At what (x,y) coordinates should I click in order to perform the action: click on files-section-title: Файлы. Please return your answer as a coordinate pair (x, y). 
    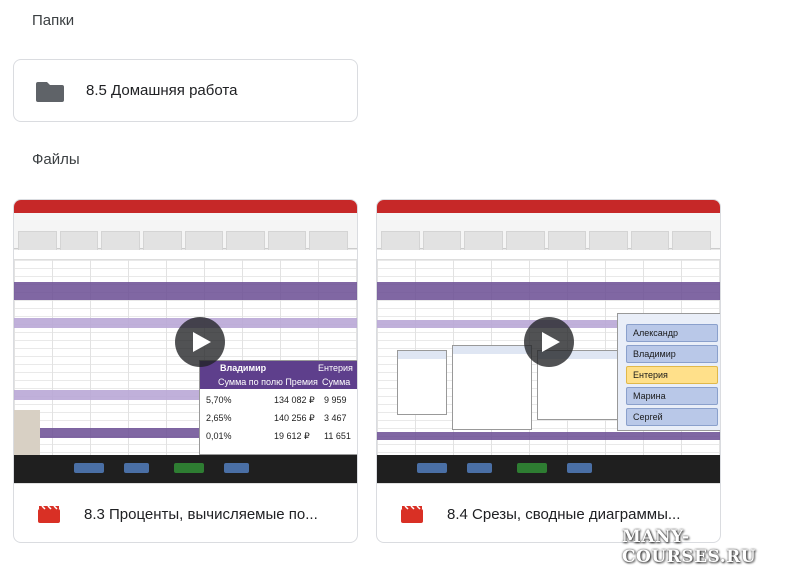
    Looking at the image, I should click on (56, 159).